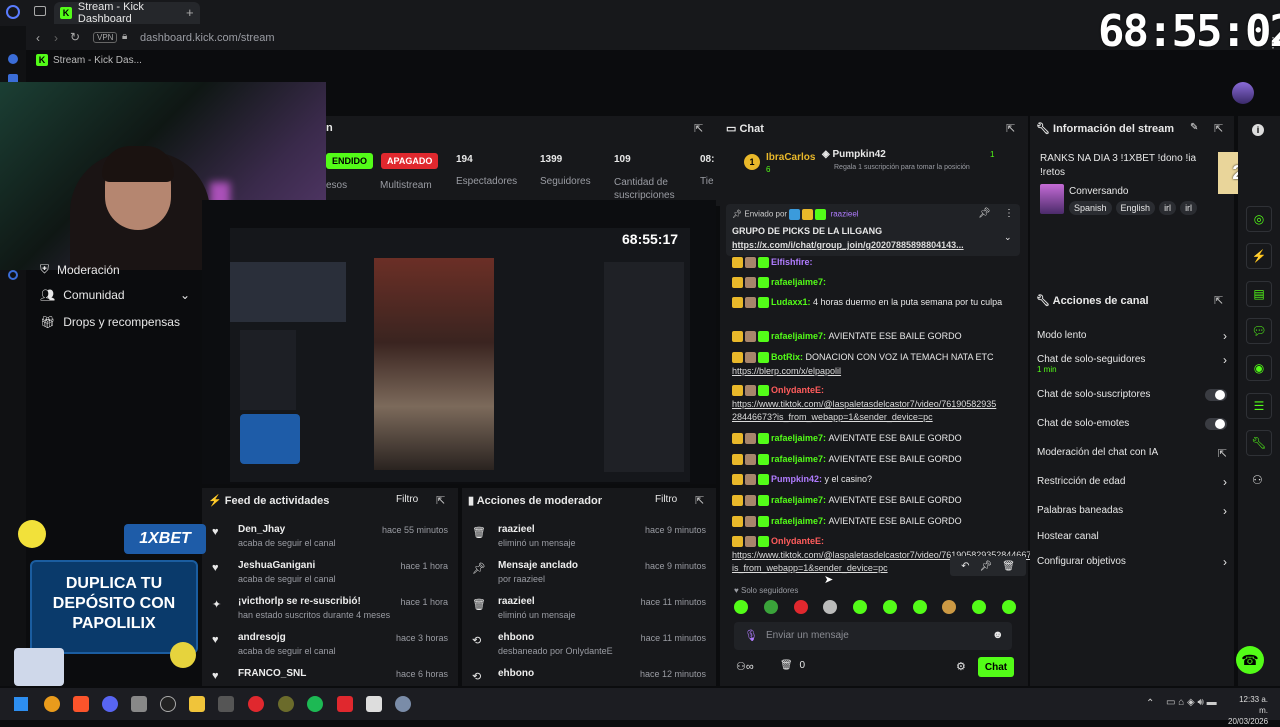  What do you see at coordinates (1259, 294) in the screenshot?
I see `document-icon: ▤` at bounding box center [1259, 294].